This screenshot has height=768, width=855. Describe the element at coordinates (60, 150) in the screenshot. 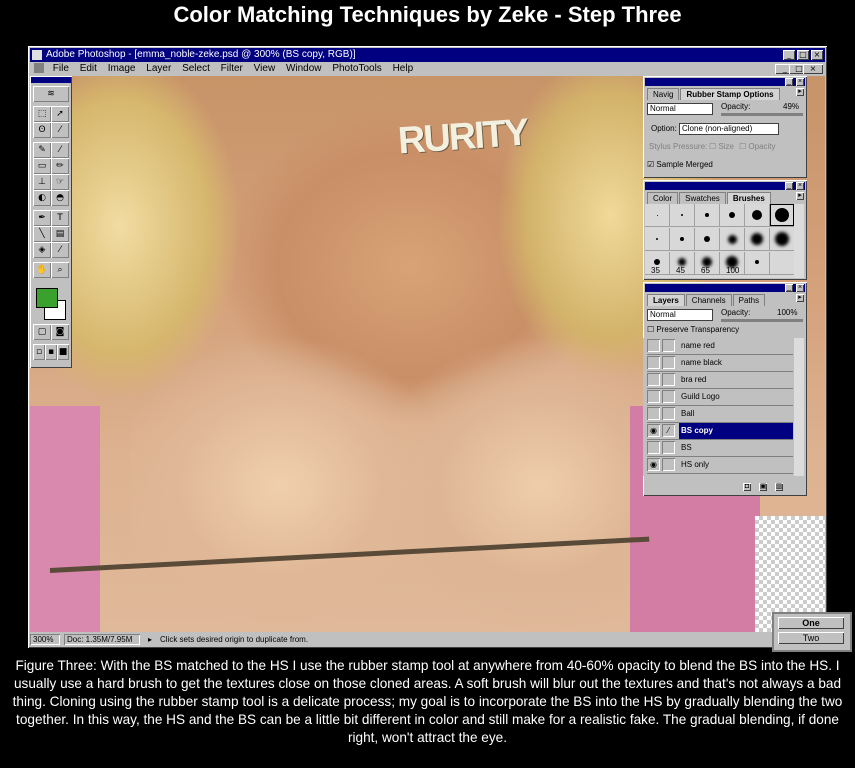

I see `paintbrush-icon: ⁄` at that location.